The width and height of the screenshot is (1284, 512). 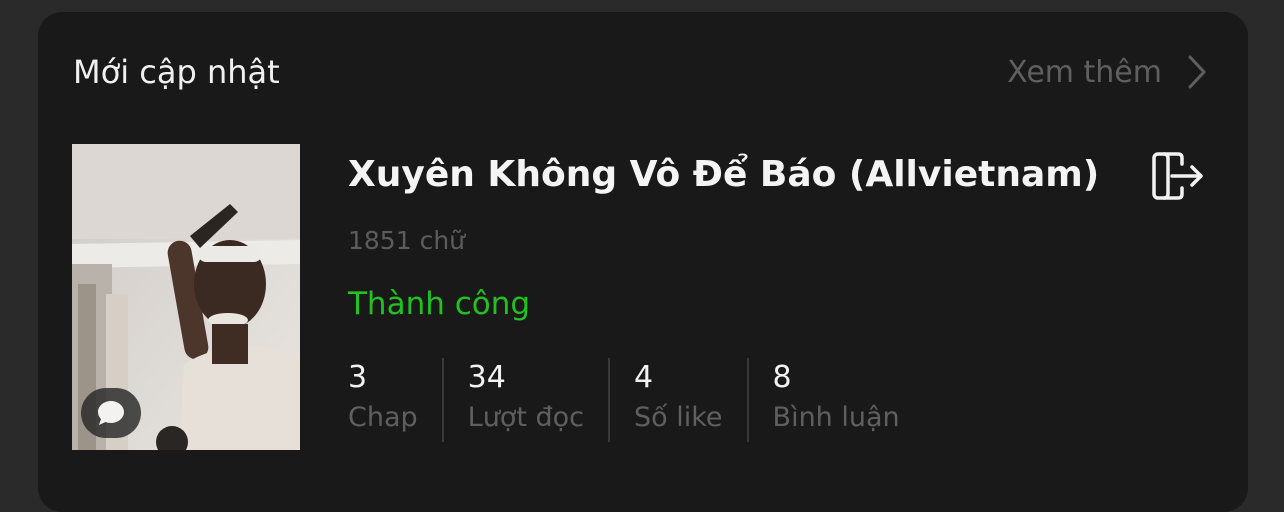 I want to click on story-cover-image, so click(x=186, y=297).